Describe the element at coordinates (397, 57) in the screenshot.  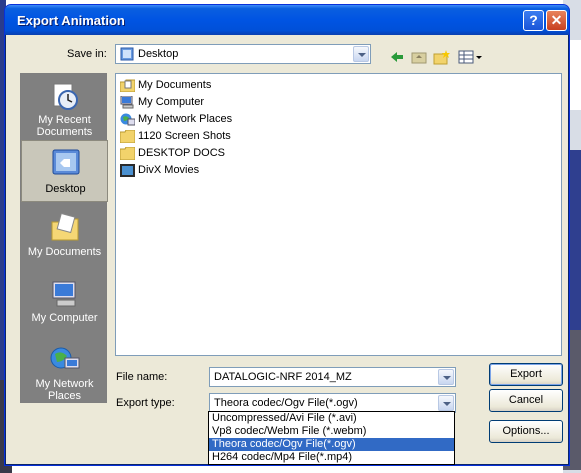
I see `back-arrow-icon` at that location.